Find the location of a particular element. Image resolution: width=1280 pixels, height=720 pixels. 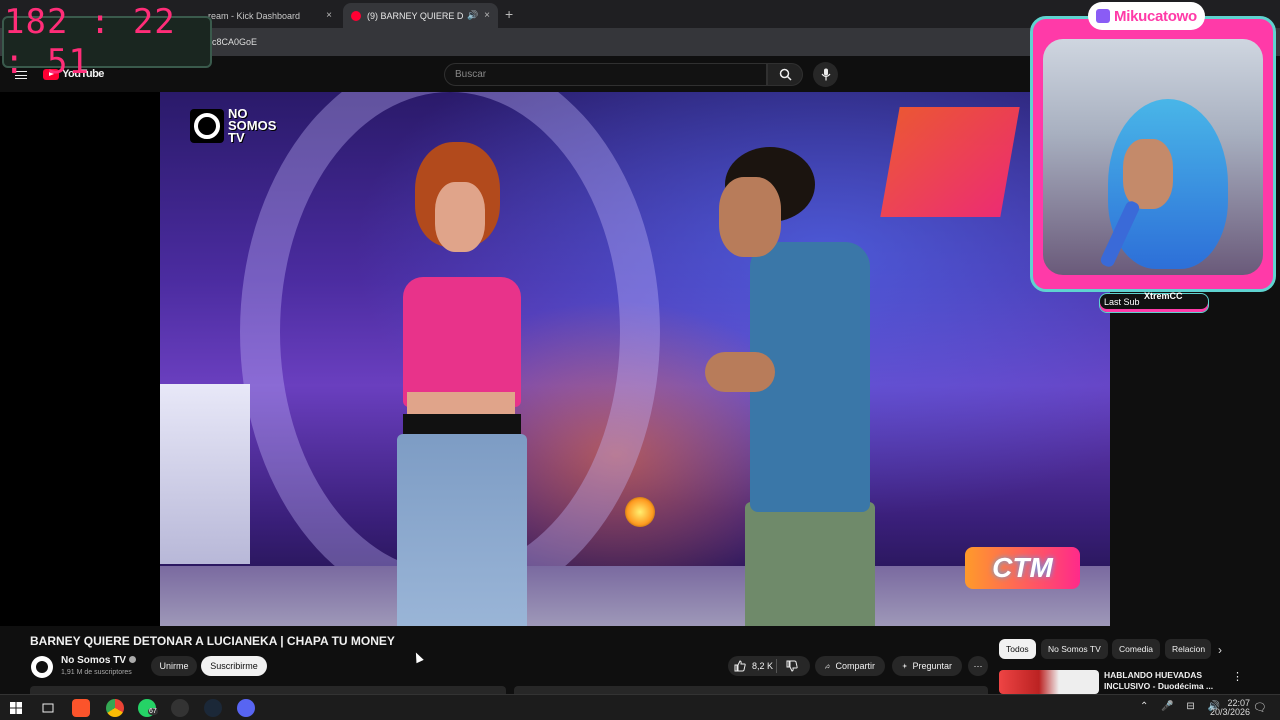

chrome-icon is located at coordinates (115, 708).